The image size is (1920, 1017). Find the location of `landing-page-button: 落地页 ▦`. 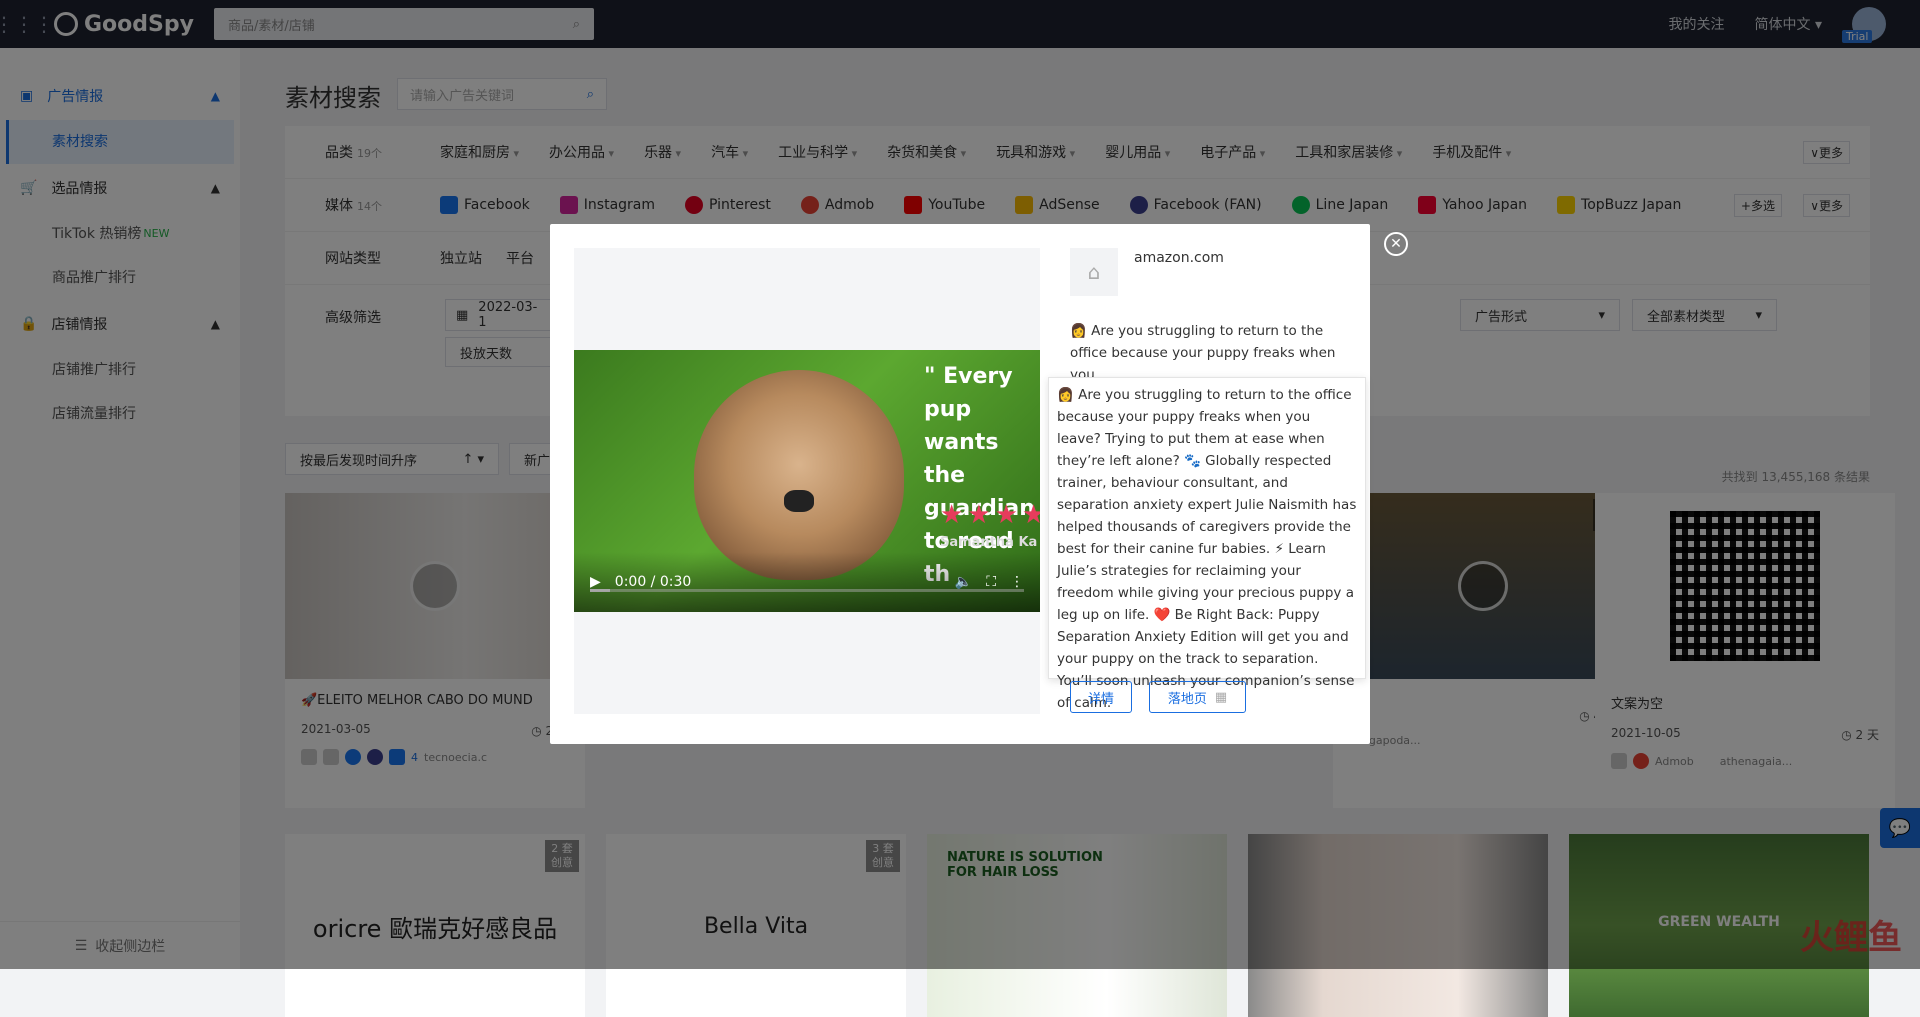

landing-page-button: 落地页 ▦ is located at coordinates (1197, 697).